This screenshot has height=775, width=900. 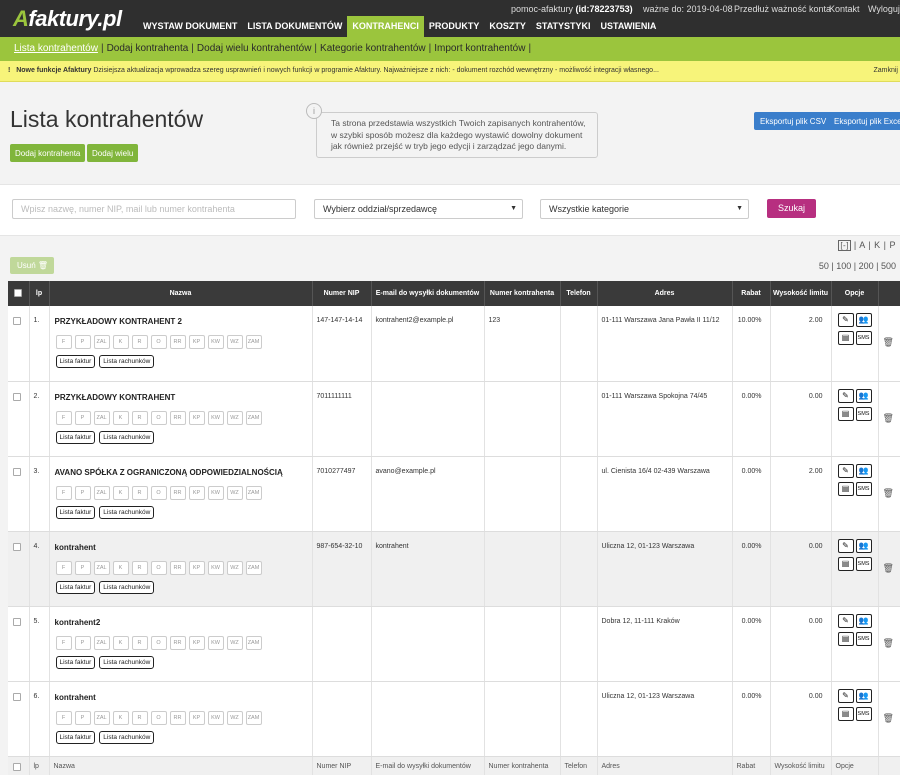 I want to click on select-all-checkbox, so click(x=19, y=293).